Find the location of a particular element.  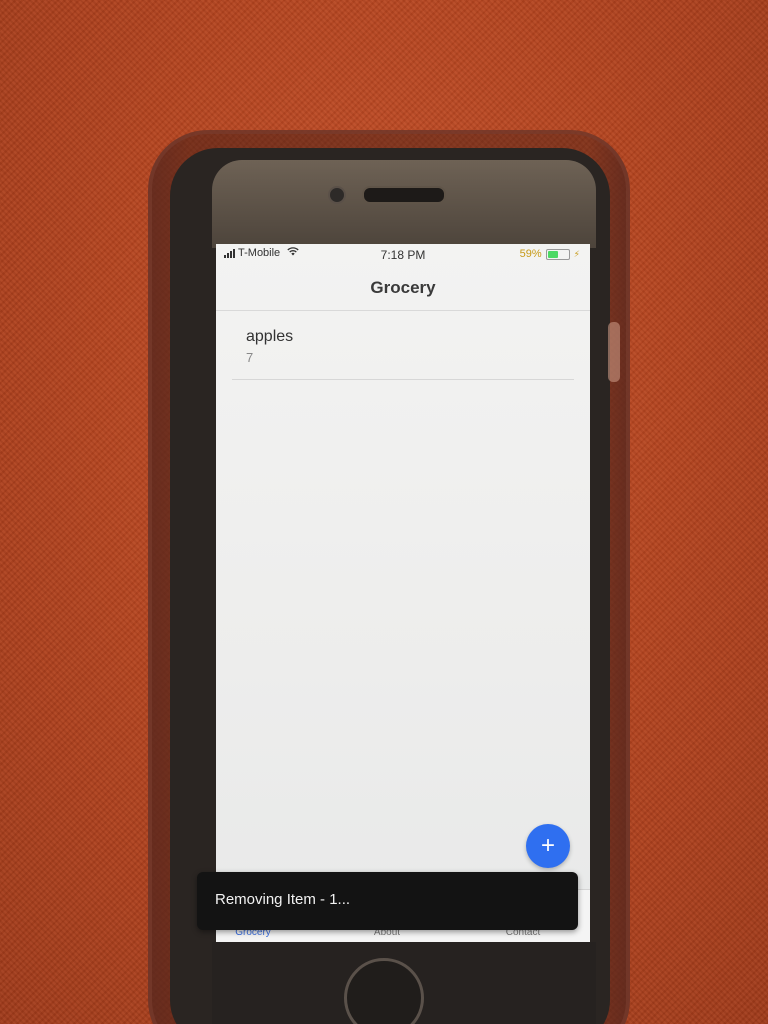

earpiece-speaker is located at coordinates (404, 195).